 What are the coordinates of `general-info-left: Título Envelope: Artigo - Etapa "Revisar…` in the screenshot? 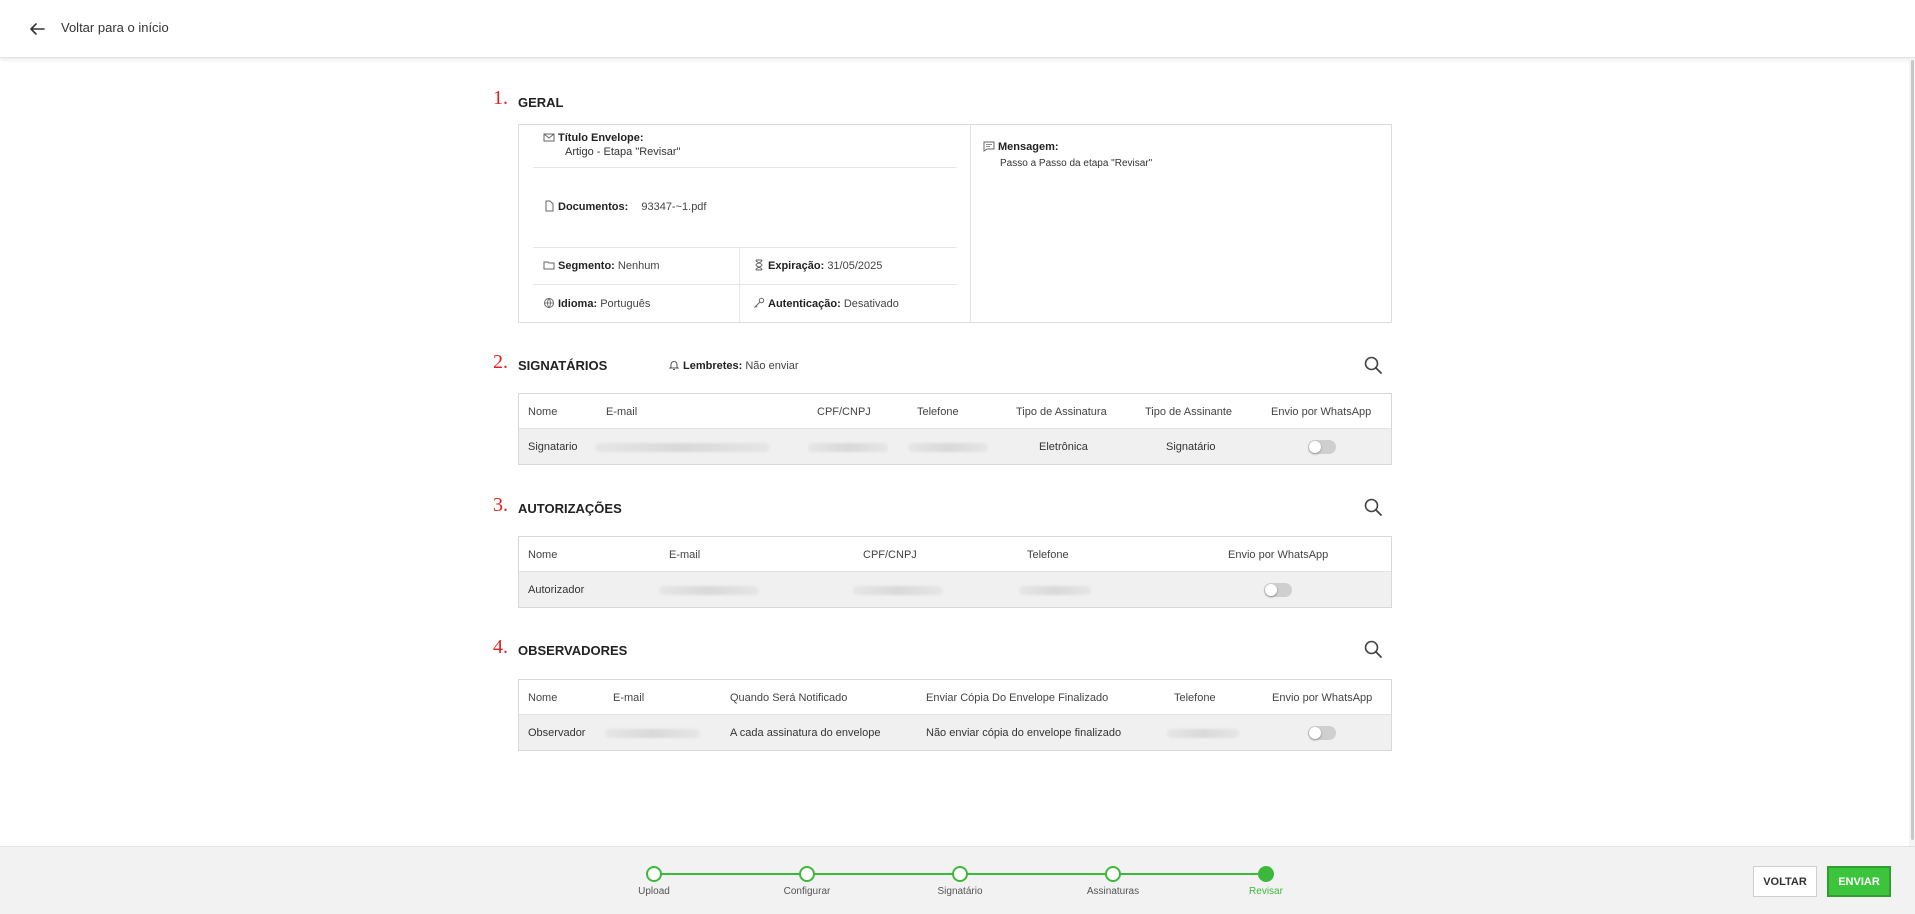 It's located at (745, 223).